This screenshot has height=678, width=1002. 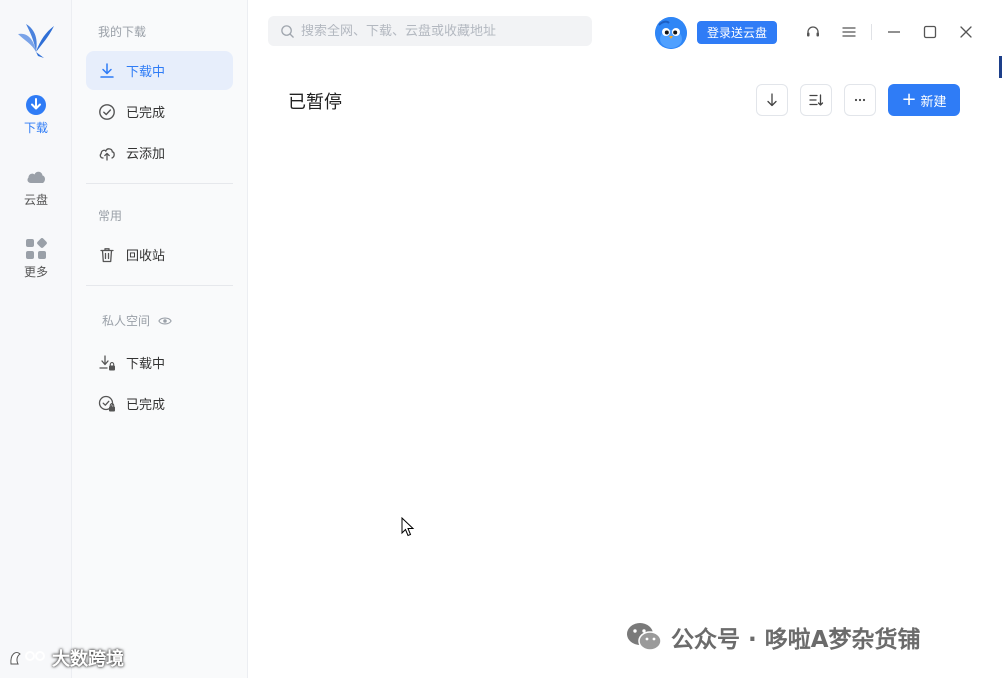 I want to click on sidebar-item-recycle-bin: 回收站, so click(x=159, y=254).